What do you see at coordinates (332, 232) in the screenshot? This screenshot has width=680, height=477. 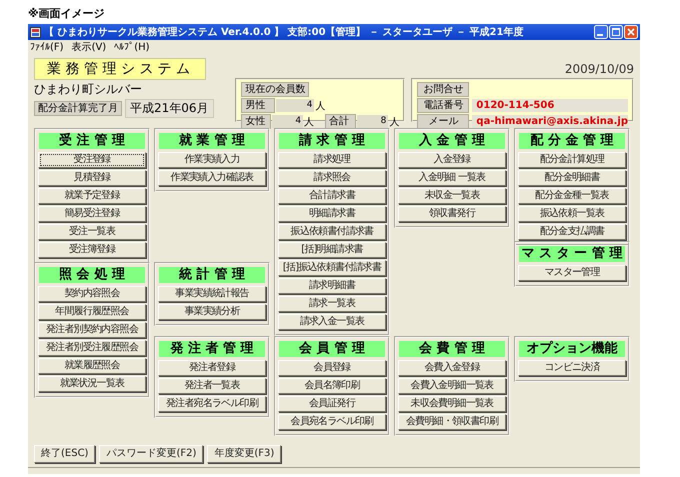 I see `menu-button: 振込依頼書付請求書` at bounding box center [332, 232].